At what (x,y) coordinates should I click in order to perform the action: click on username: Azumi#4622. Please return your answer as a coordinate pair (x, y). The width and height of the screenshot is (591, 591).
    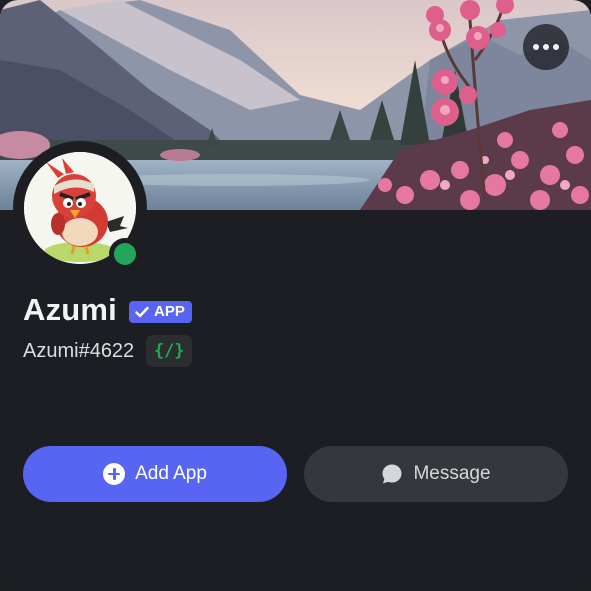
    Looking at the image, I should click on (79, 350).